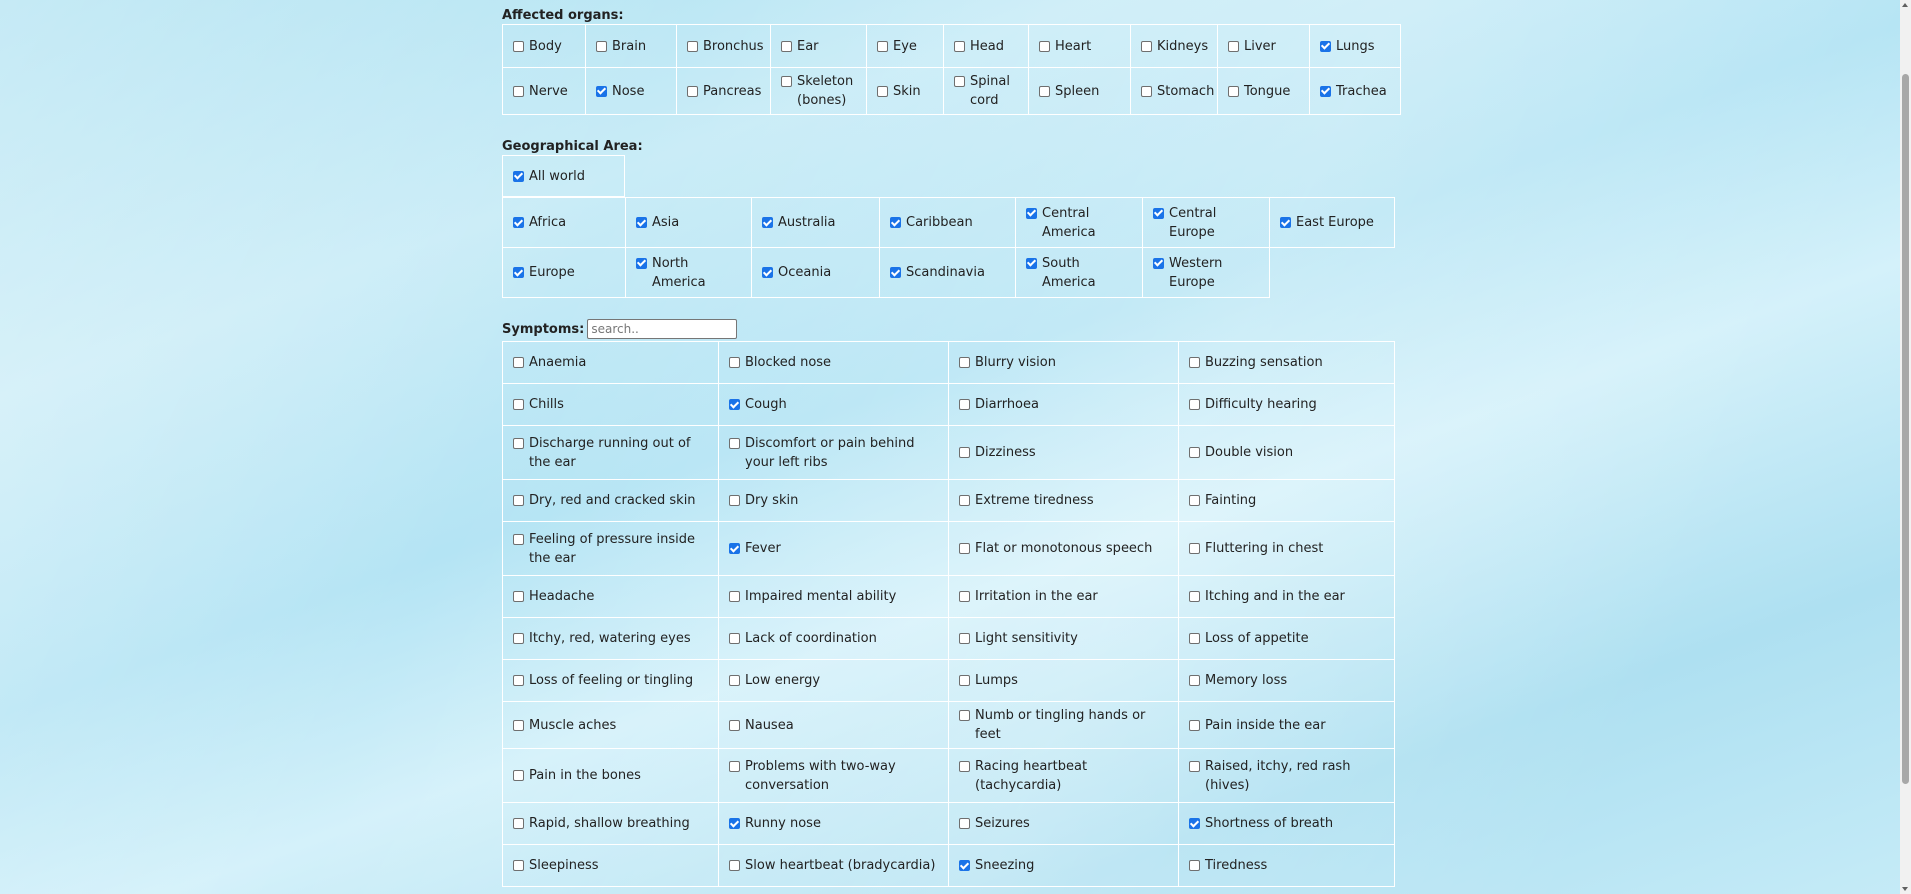 This screenshot has width=1911, height=894. I want to click on organ-option-trachea: Trachea, so click(1357, 91).